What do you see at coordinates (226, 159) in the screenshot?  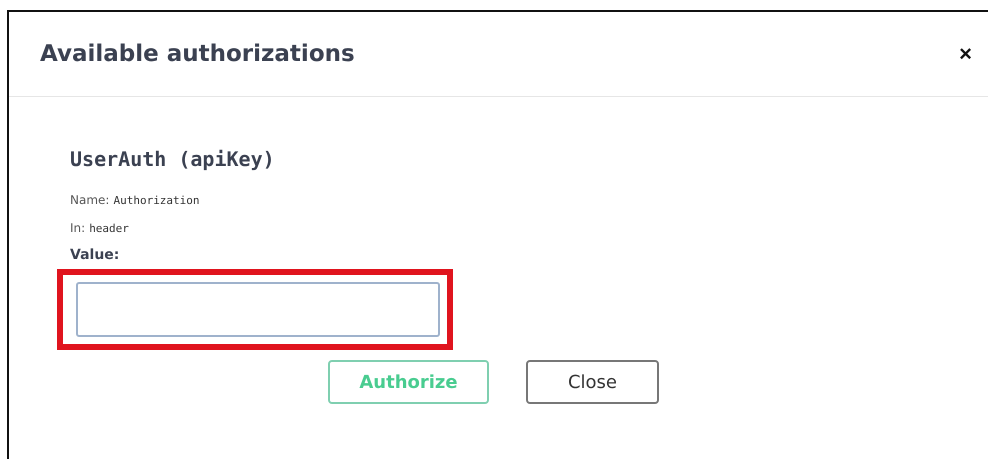 I see `scheme-type: (apiKey)` at bounding box center [226, 159].